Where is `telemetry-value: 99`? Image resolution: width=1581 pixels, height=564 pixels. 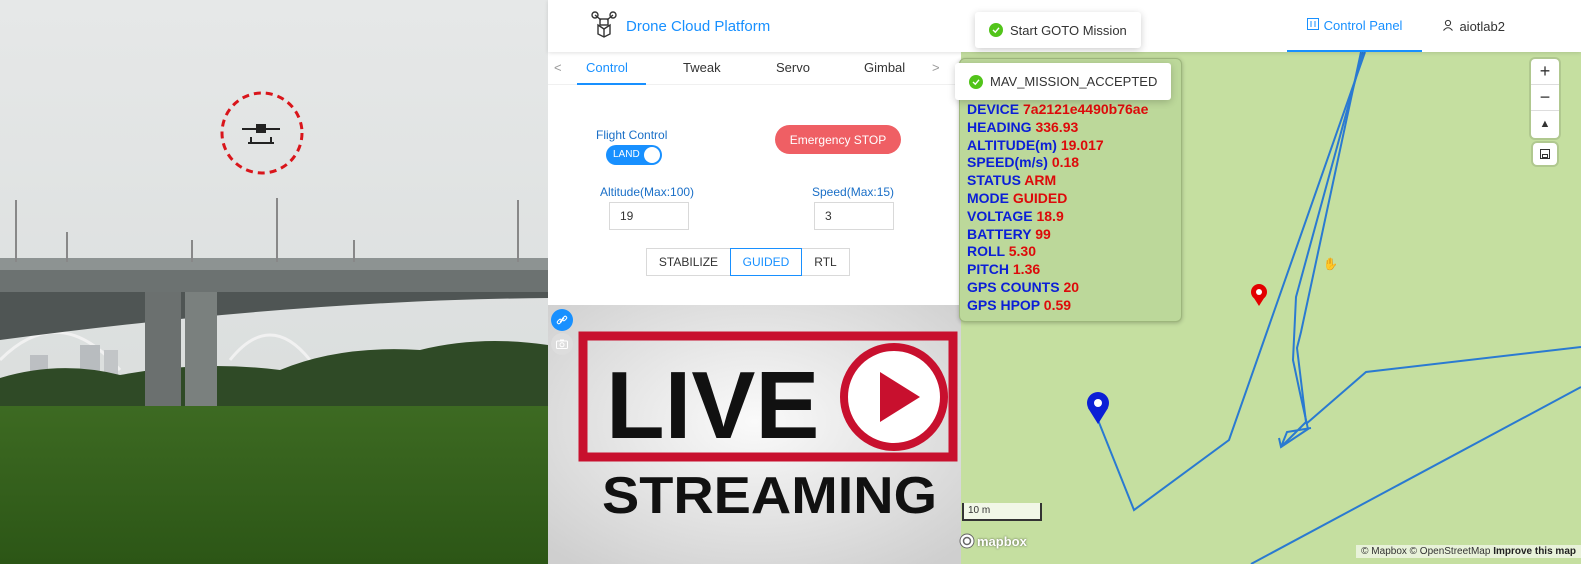
telemetry-value: 99 is located at coordinates (1043, 233).